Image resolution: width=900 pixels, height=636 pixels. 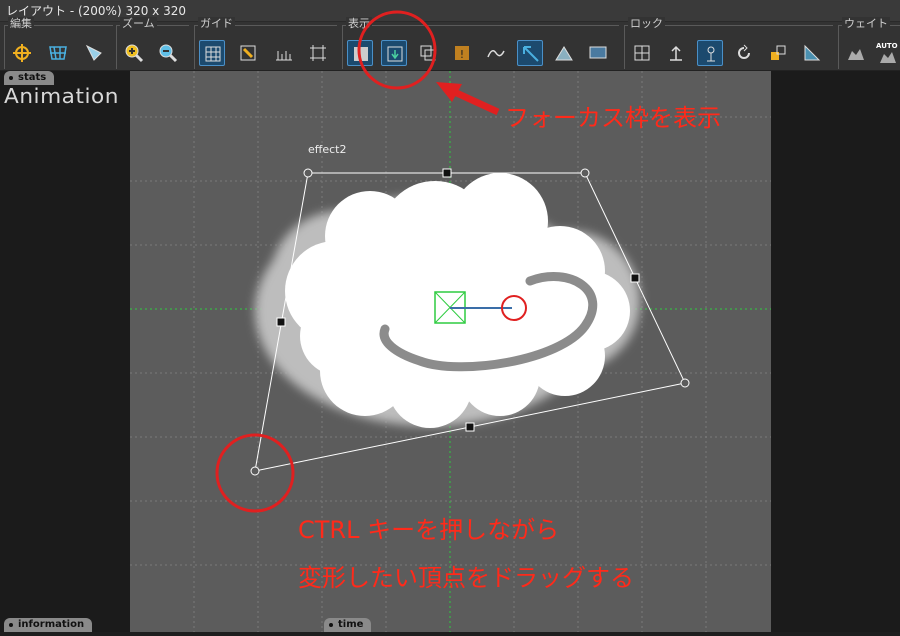 I want to click on rotate-icon, so click(x=744, y=51).